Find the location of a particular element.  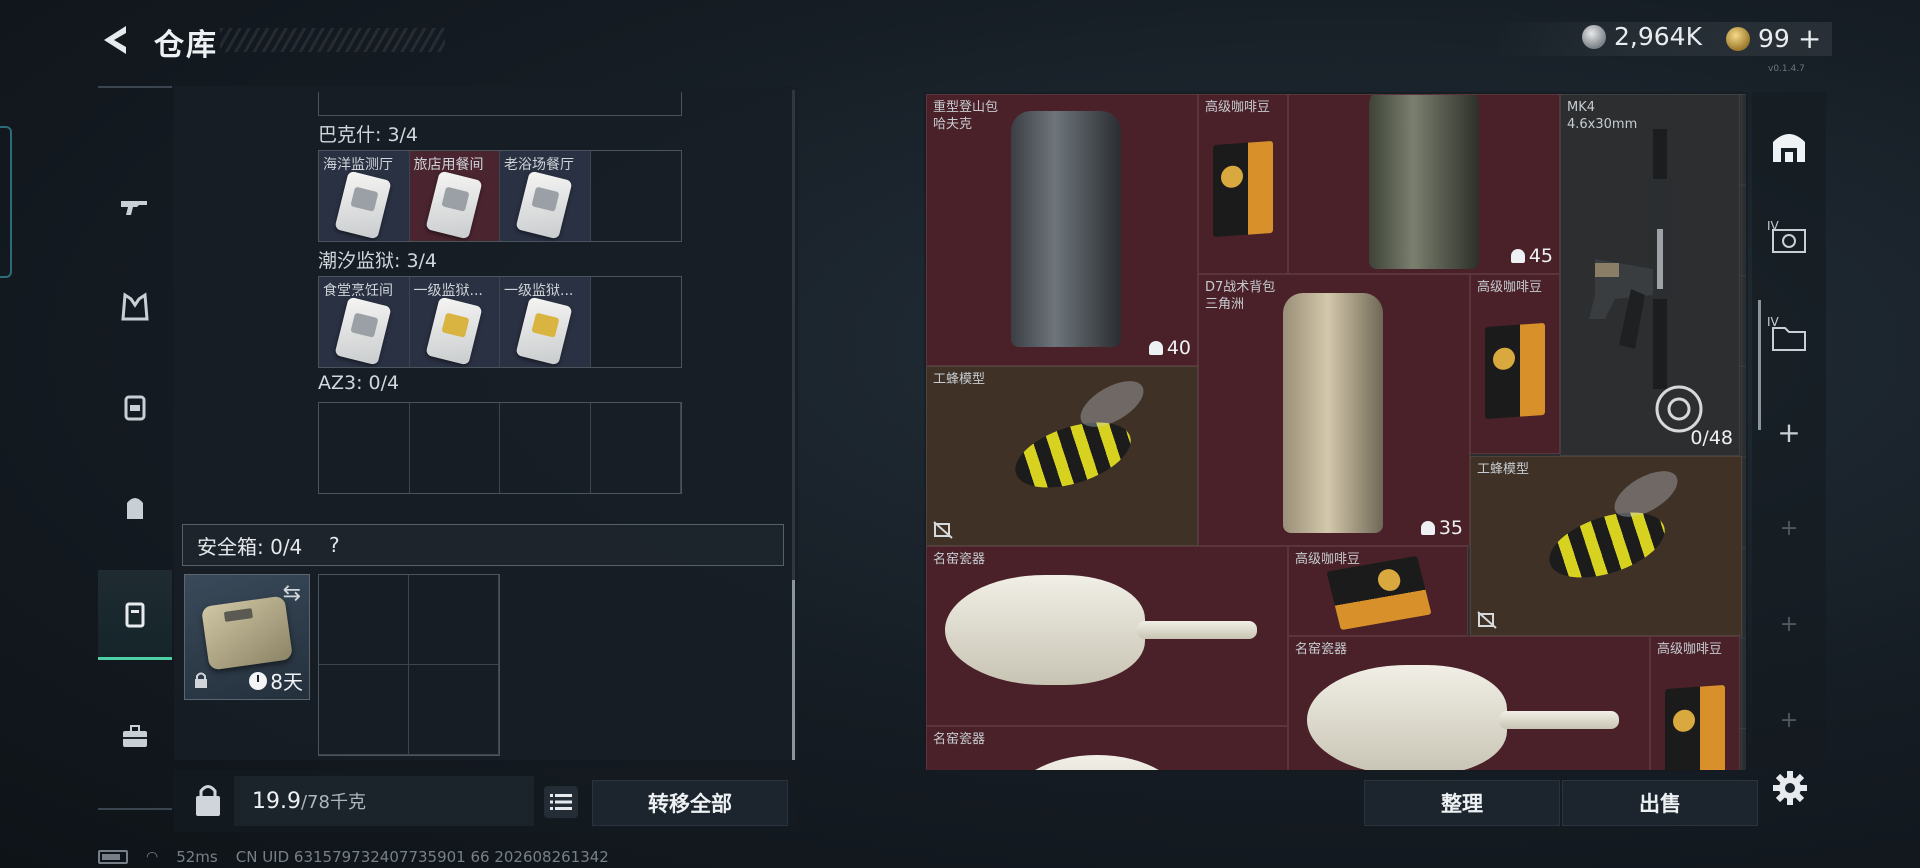

inventory-item-mk4: MK4 4.6x30mm 0/48 is located at coordinates (1650, 275).